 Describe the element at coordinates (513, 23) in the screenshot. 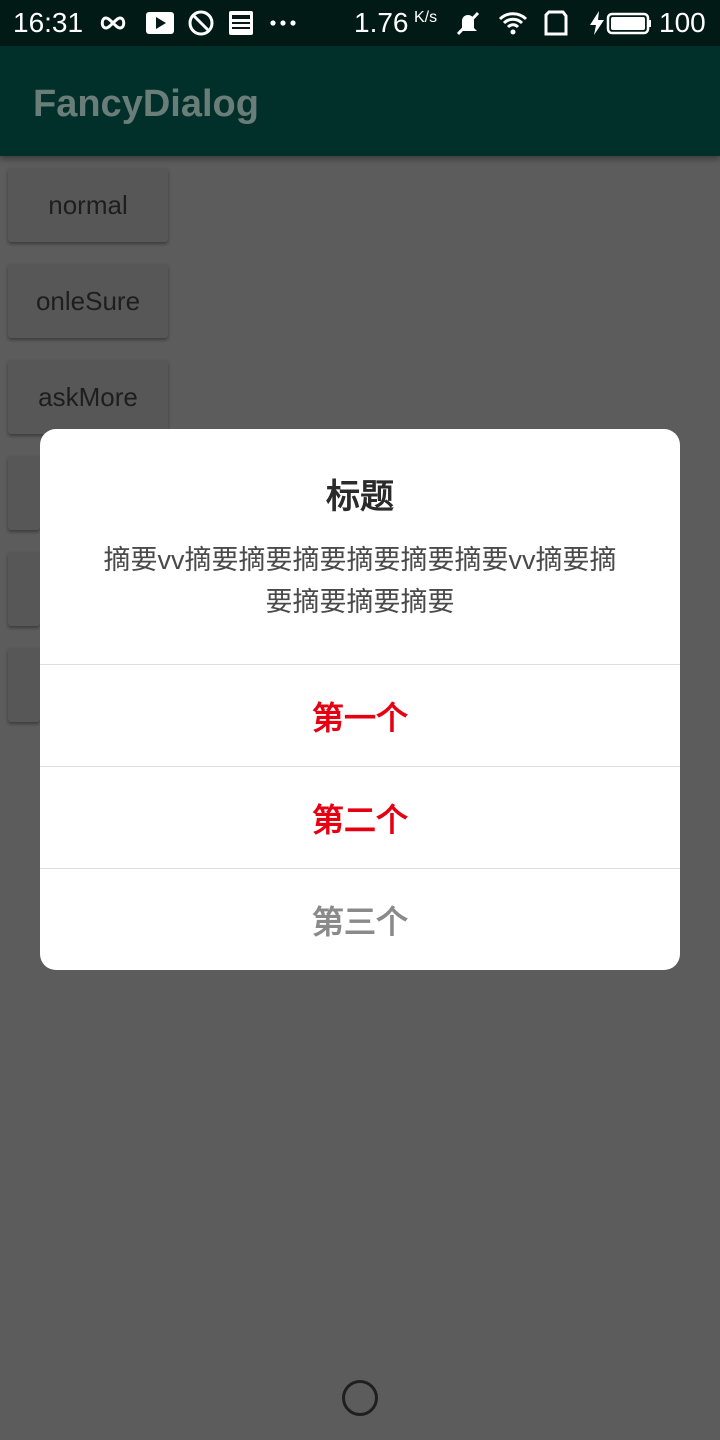

I see `wifi-icon` at that location.